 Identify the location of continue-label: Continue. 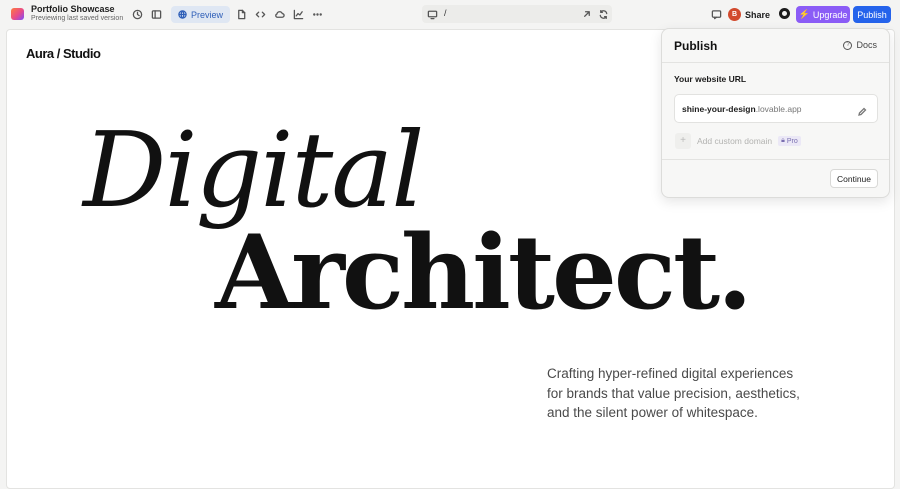
(854, 178).